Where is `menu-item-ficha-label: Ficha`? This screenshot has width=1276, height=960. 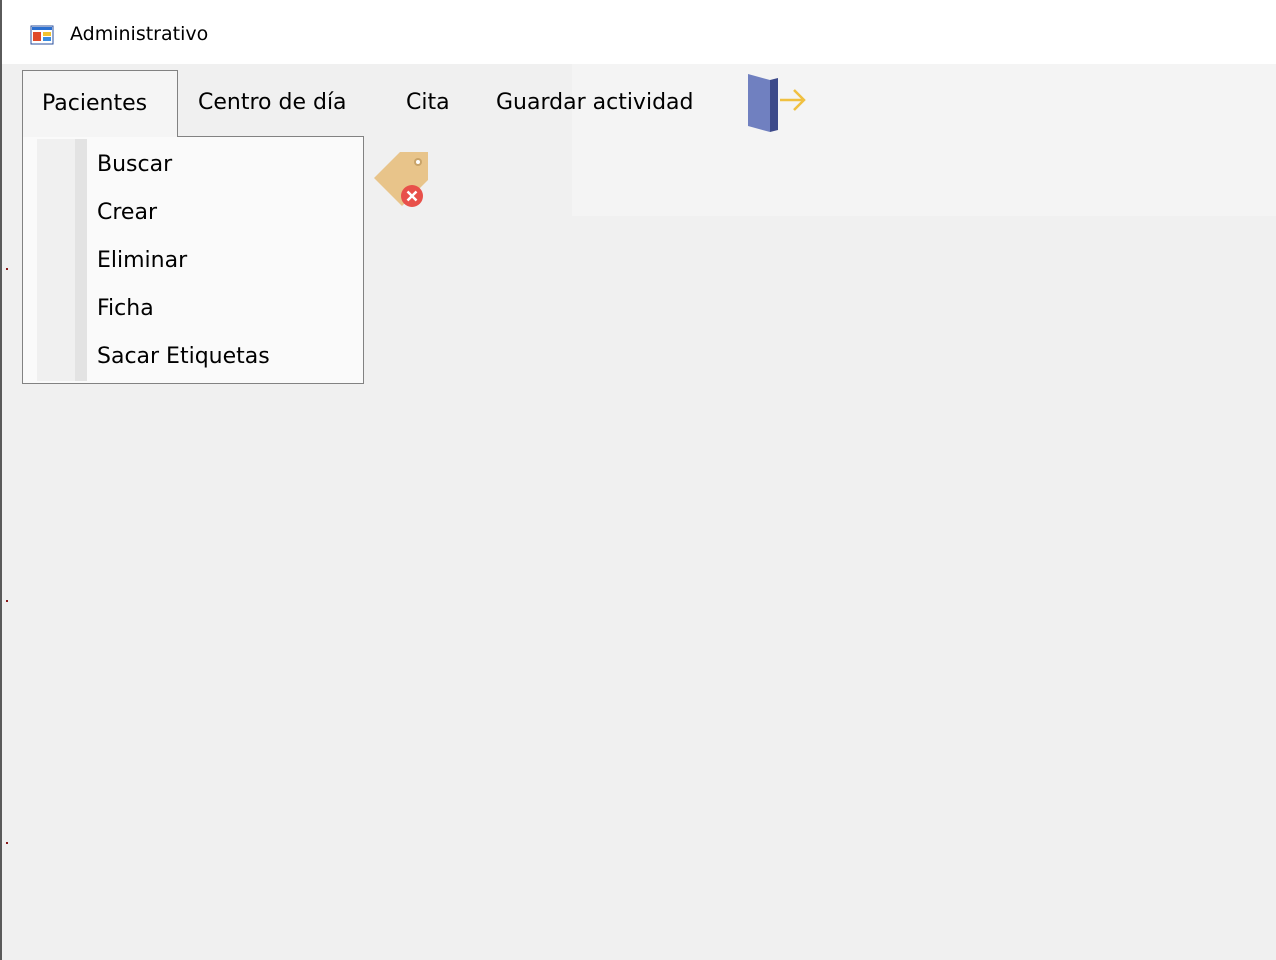 menu-item-ficha-label: Ficha is located at coordinates (125, 308).